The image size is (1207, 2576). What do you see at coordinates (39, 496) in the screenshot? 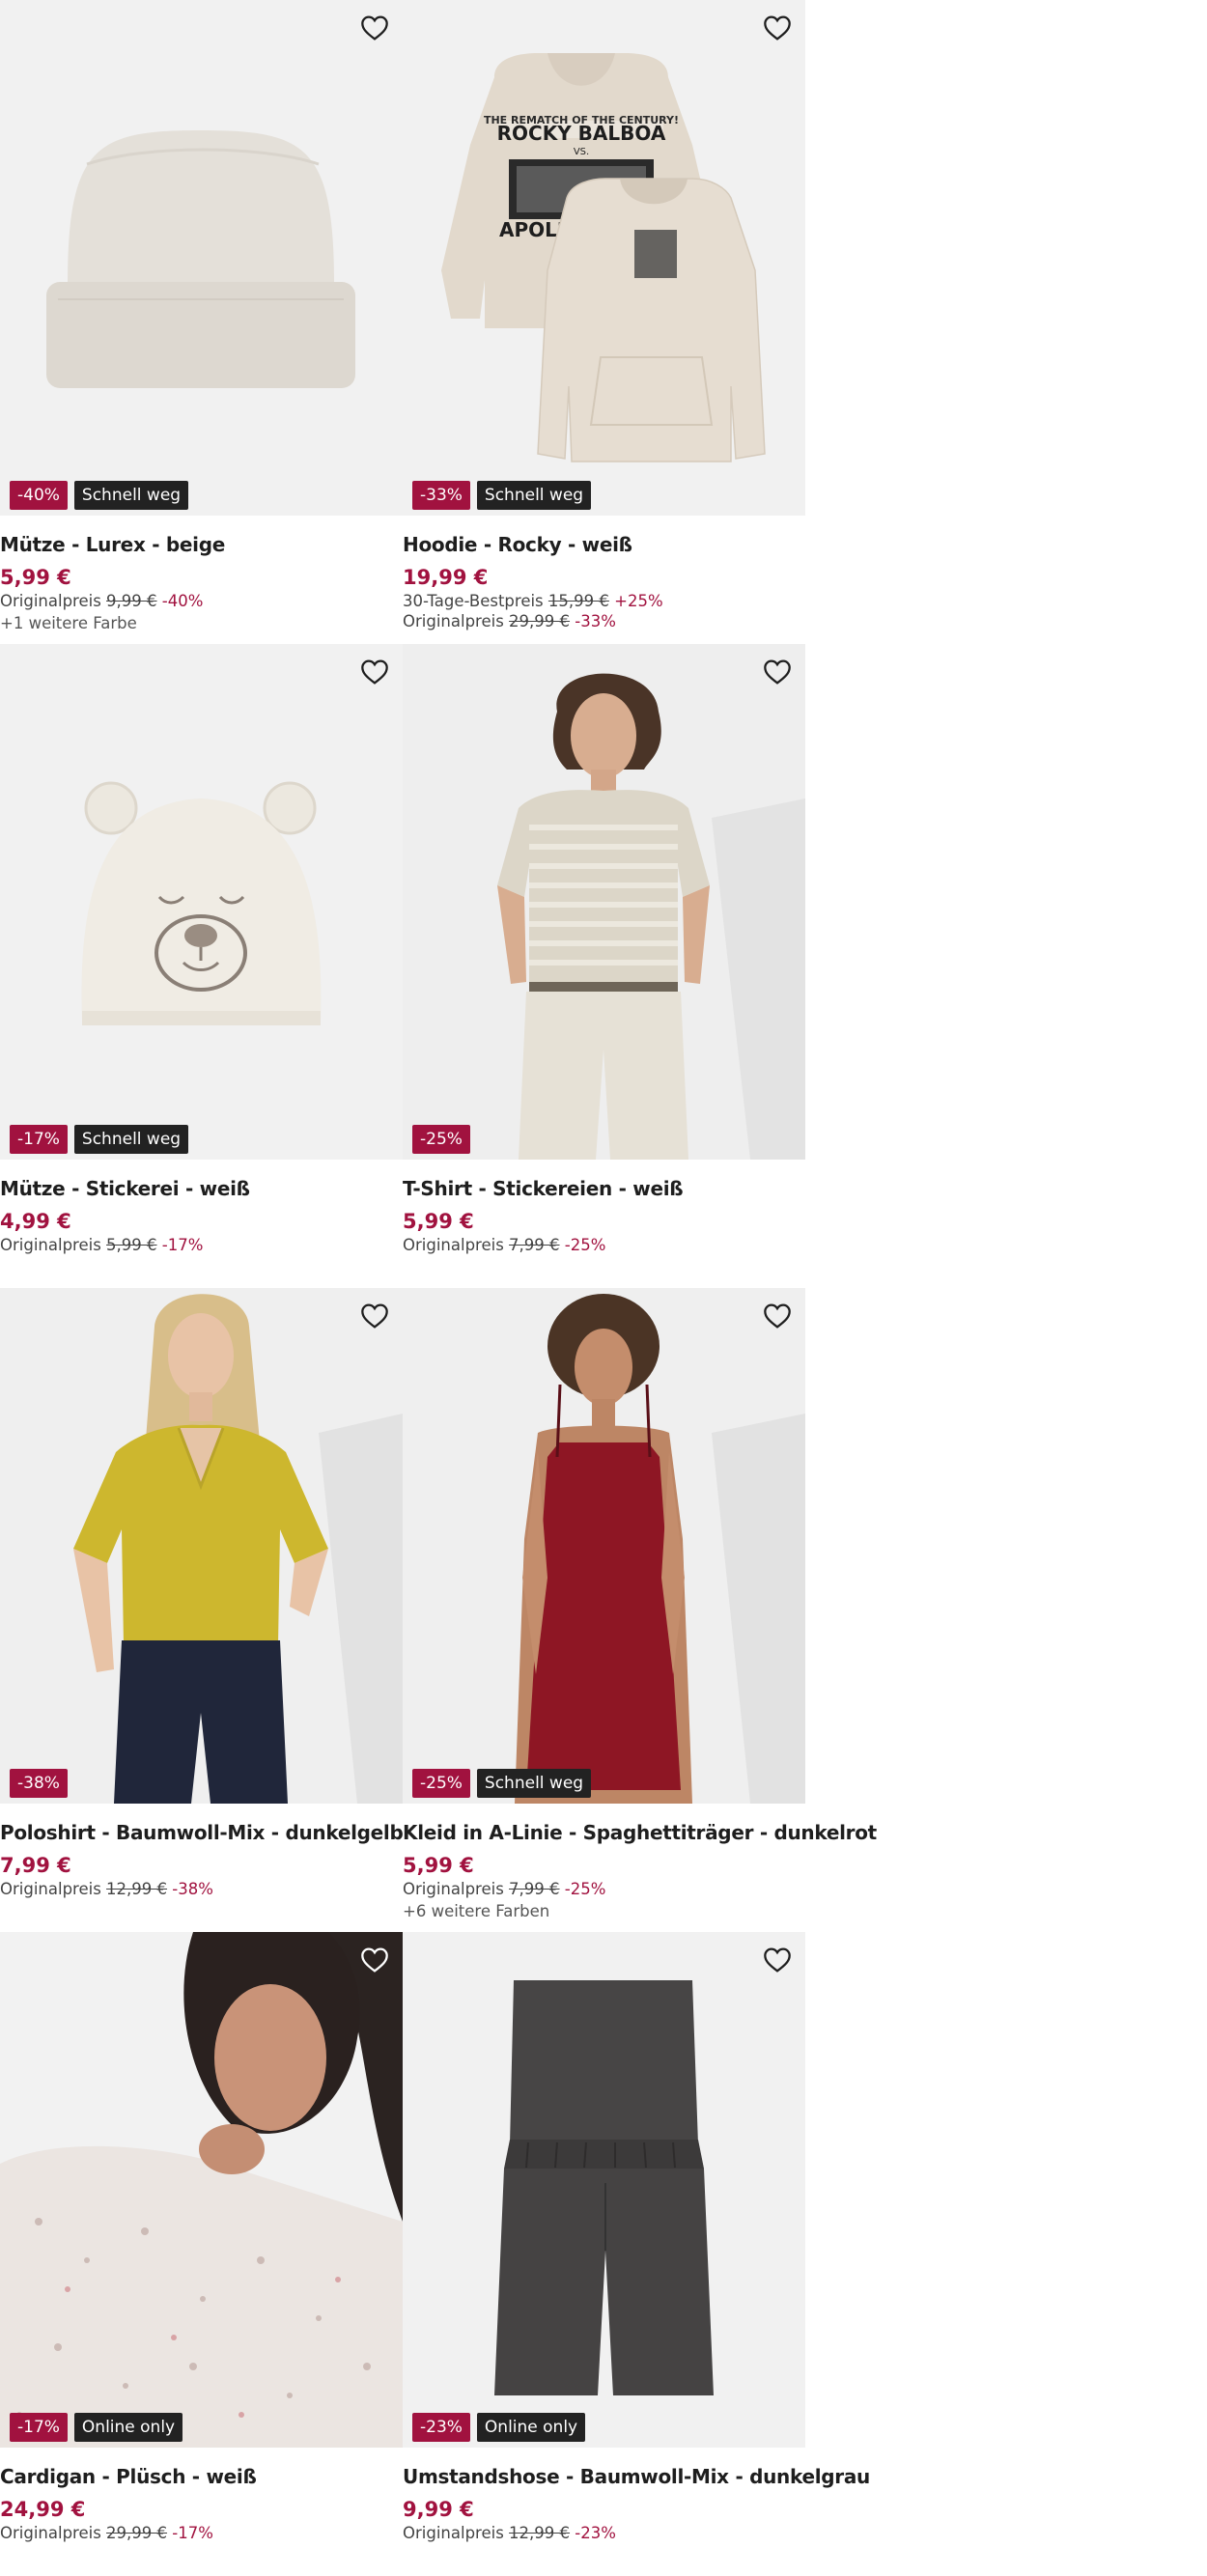
I see `discount-badge: -40%` at bounding box center [39, 496].